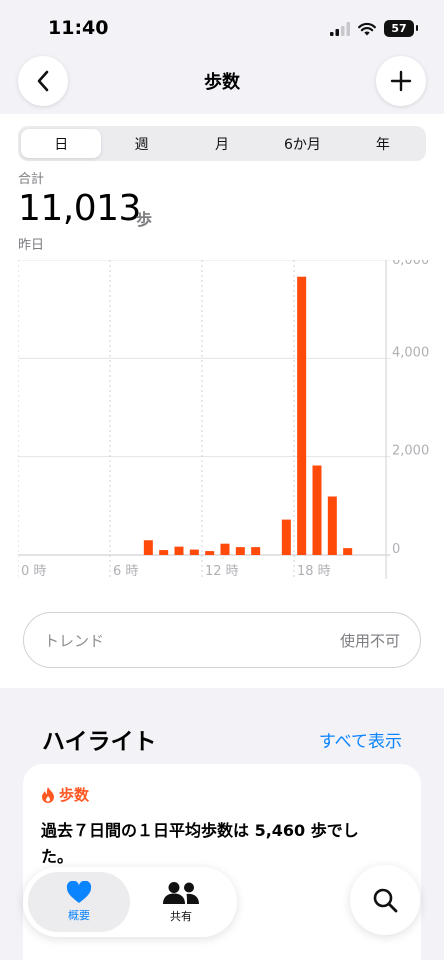 The height and width of the screenshot is (960, 444). Describe the element at coordinates (181, 892) in the screenshot. I see `people-icon` at that location.